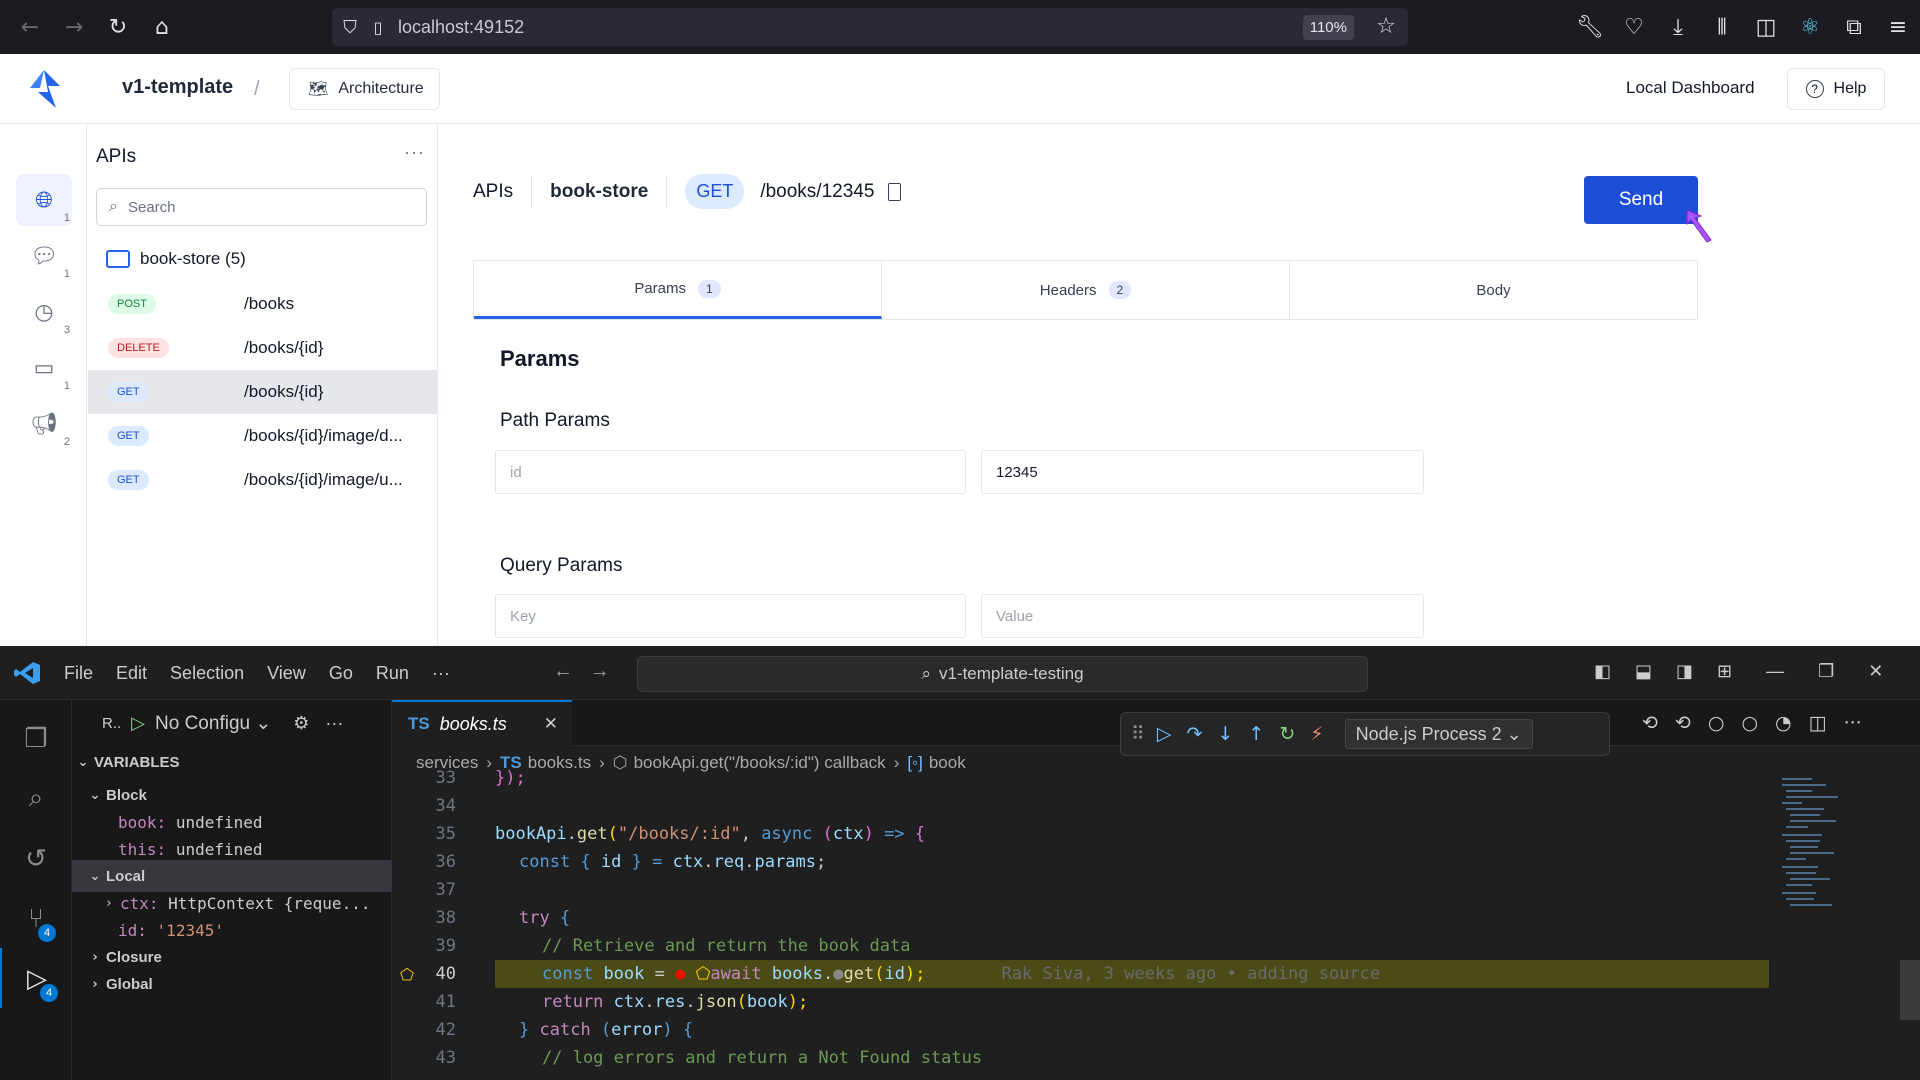  What do you see at coordinates (350, 27) in the screenshot?
I see `shield-icon: ⛉` at bounding box center [350, 27].